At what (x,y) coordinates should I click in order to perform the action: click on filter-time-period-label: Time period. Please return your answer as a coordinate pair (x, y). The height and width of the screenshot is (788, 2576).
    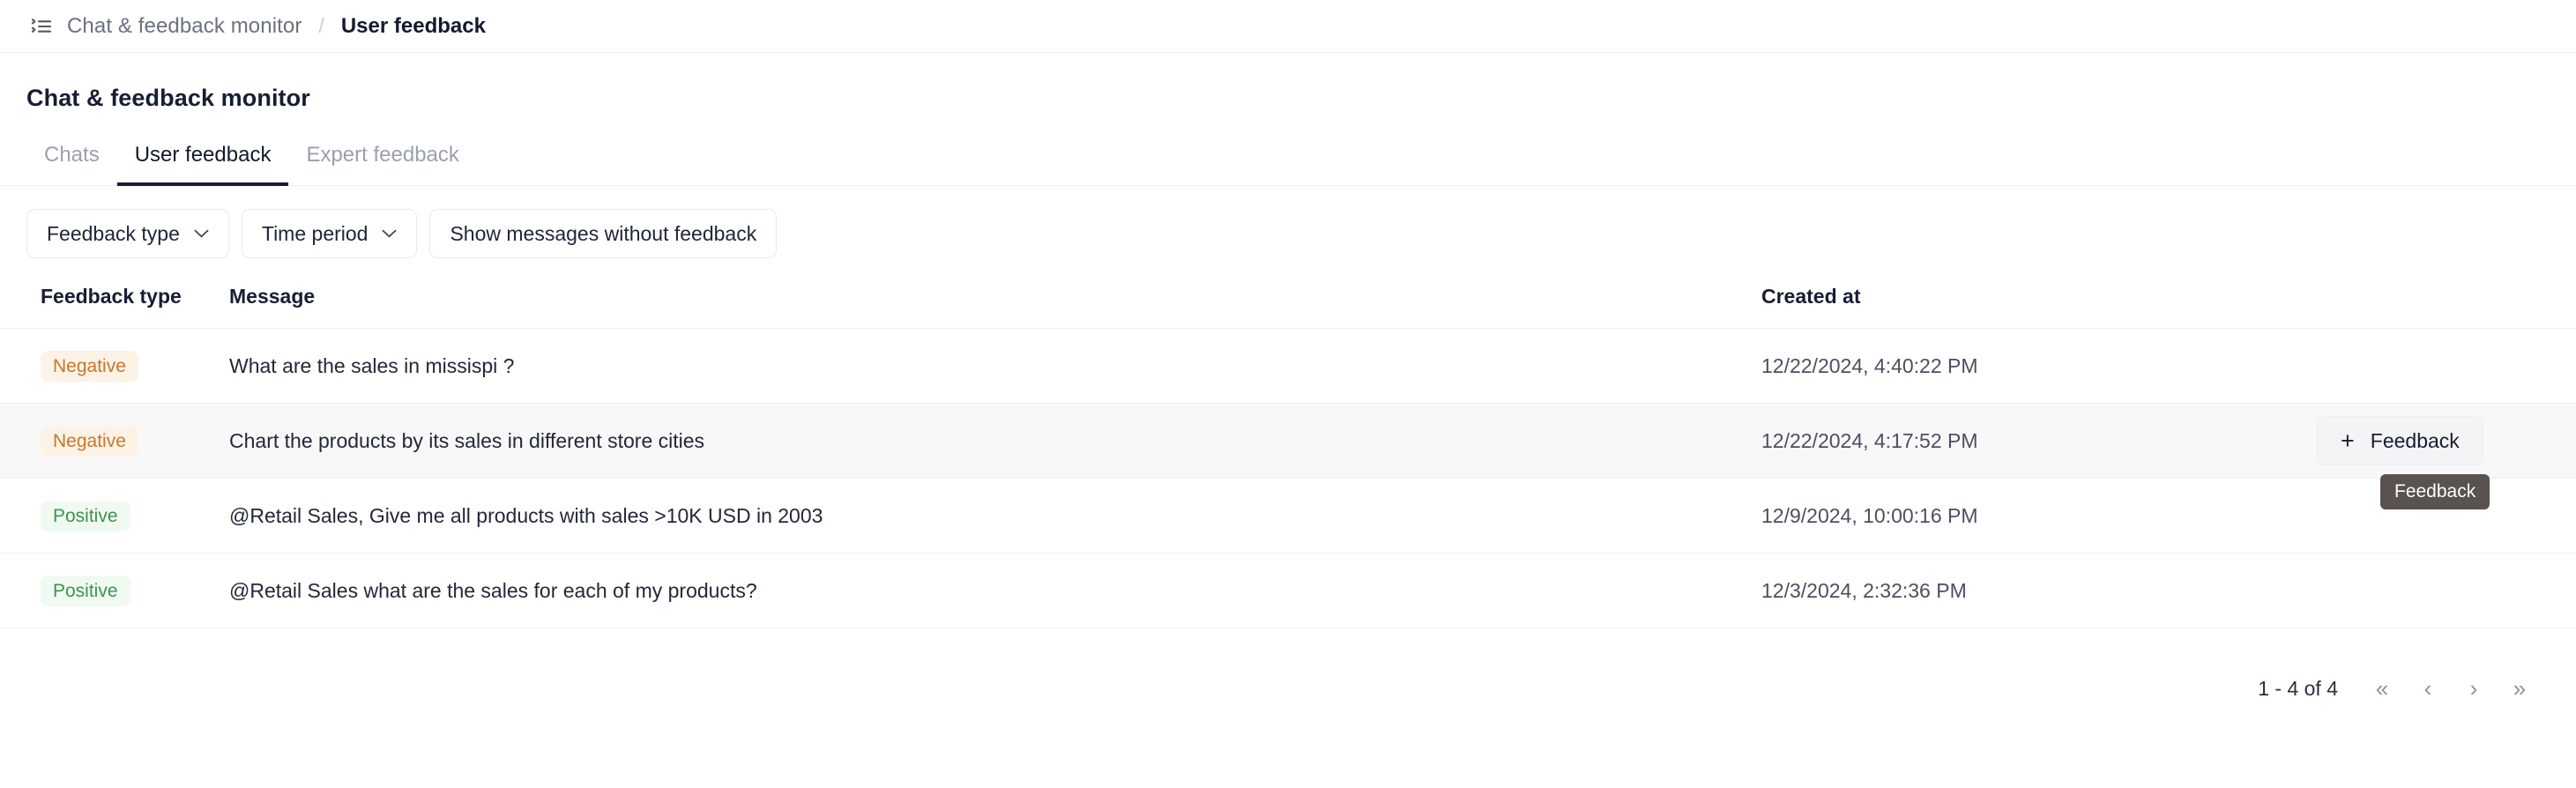
    Looking at the image, I should click on (315, 233).